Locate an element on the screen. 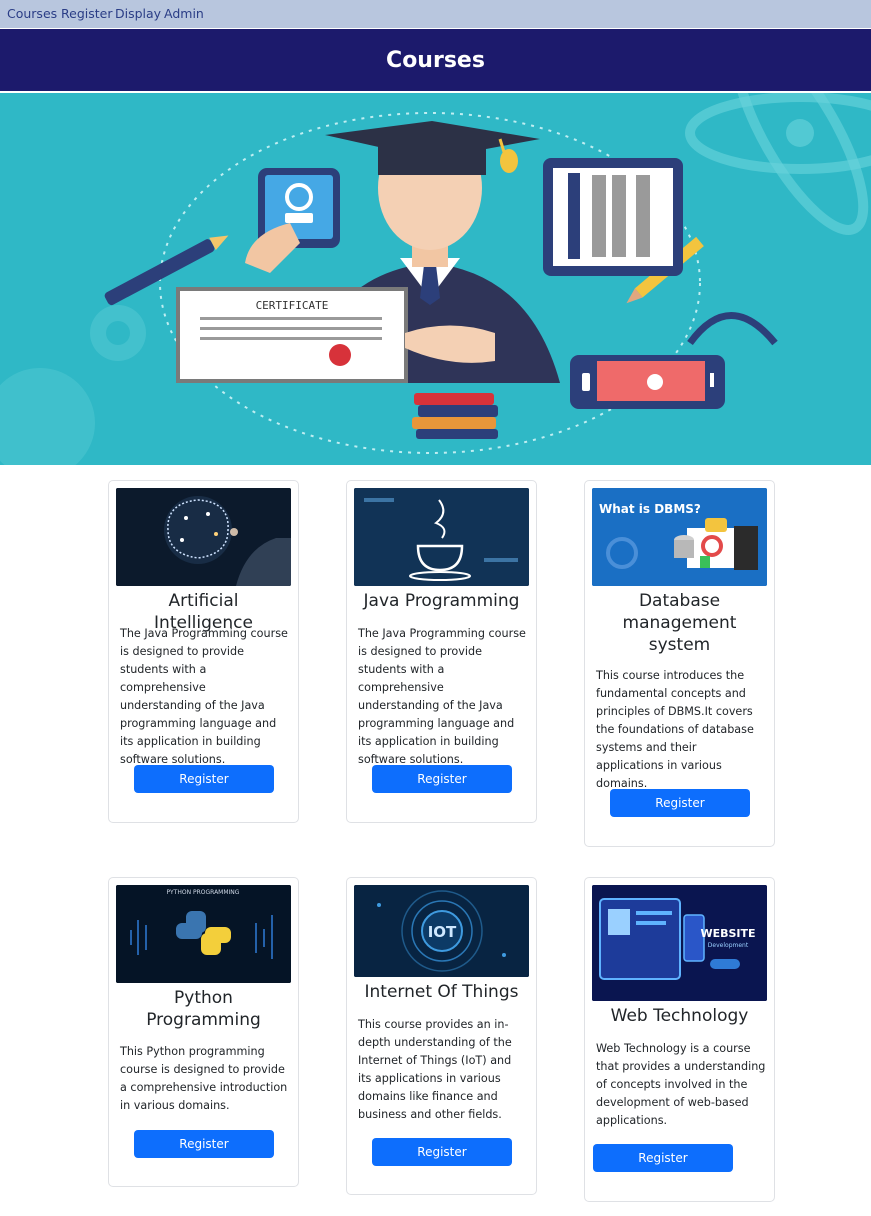 This screenshot has width=871, height=1216. ai-brain-image is located at coordinates (203, 537).